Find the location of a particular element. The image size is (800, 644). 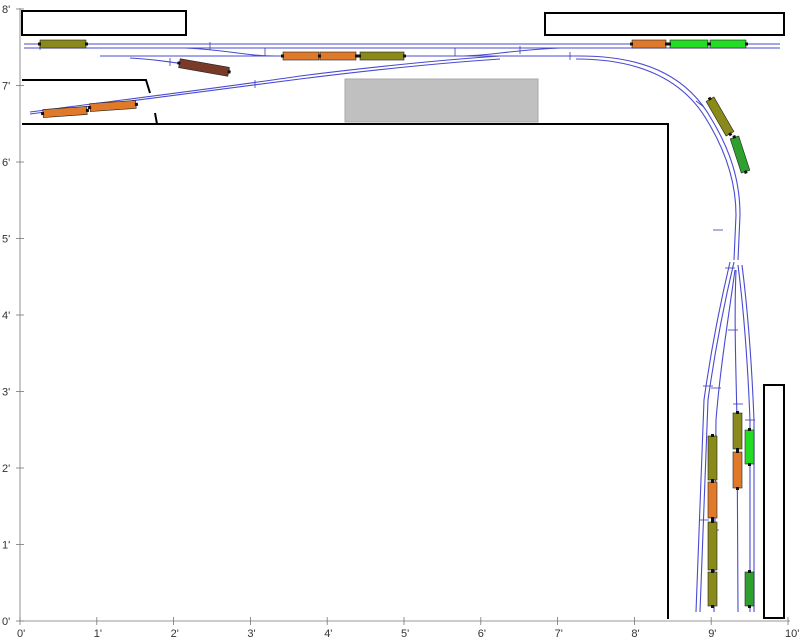

x-tick-label: 7' is located at coordinates (559, 634).